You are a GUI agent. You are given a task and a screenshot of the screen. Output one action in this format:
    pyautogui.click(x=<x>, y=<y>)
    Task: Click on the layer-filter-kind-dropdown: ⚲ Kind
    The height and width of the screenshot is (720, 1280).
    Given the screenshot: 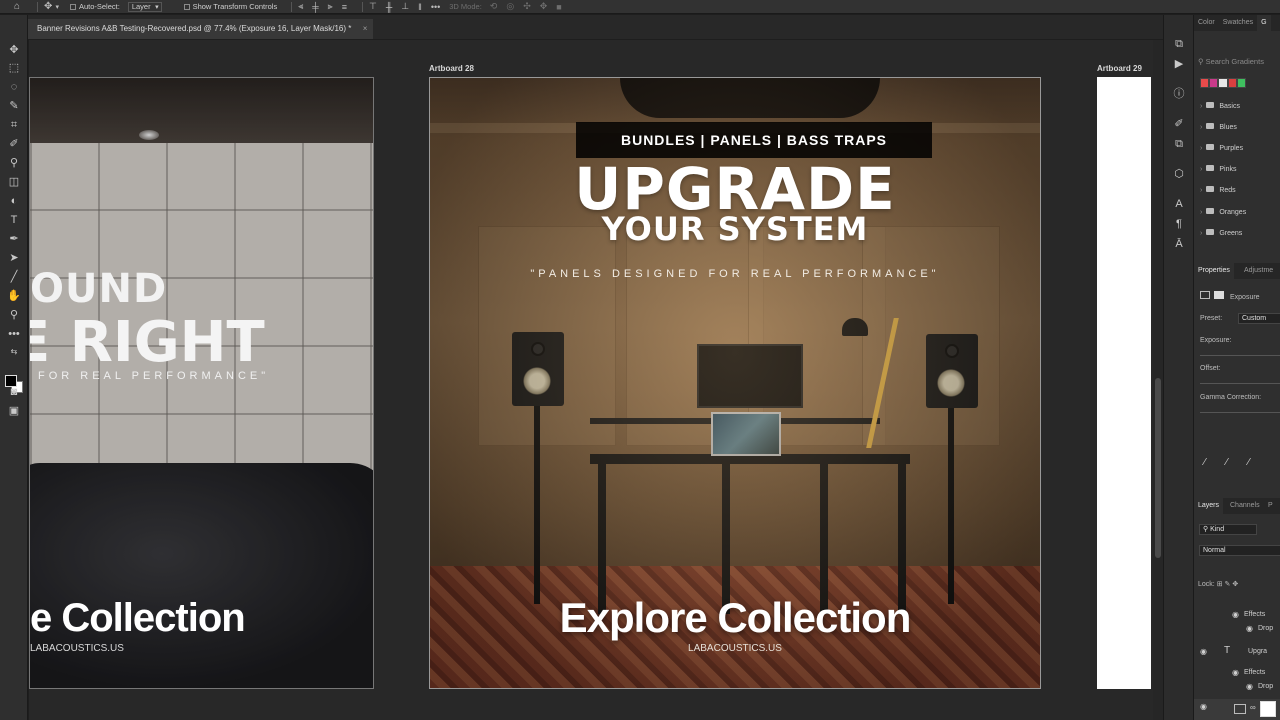 What is the action you would take?
    pyautogui.click(x=1228, y=529)
    